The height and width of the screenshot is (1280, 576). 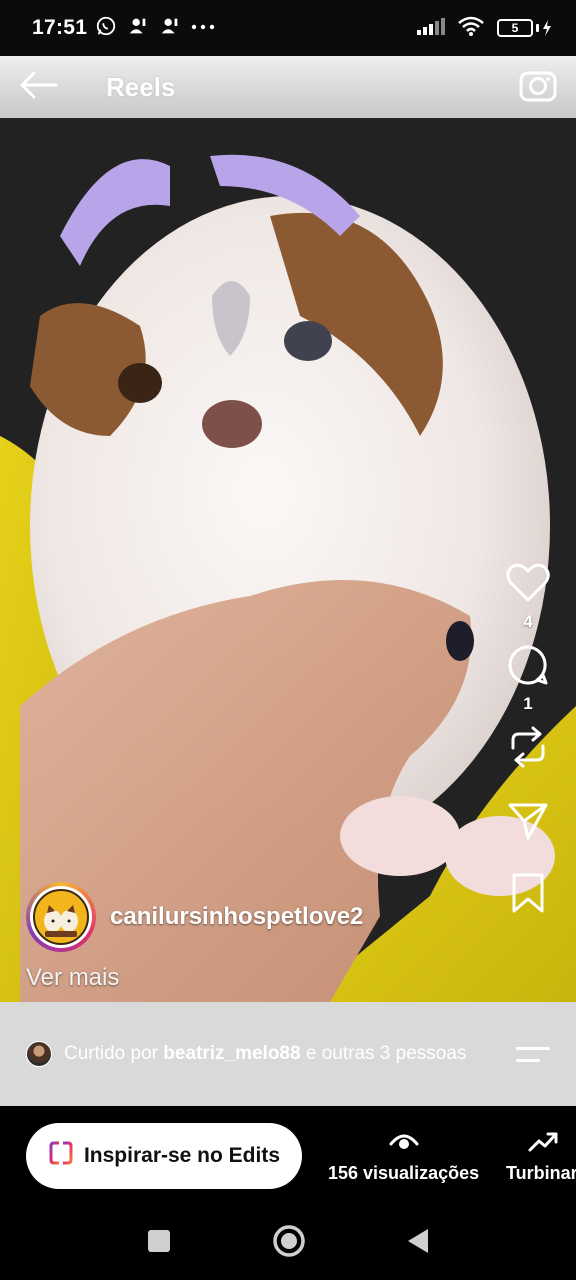 What do you see at coordinates (38, 87) in the screenshot?
I see `back-arrow-icon` at bounding box center [38, 87].